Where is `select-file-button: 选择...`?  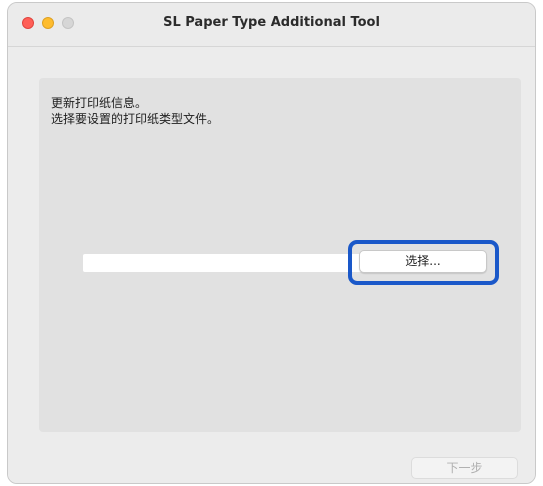 select-file-button: 选择... is located at coordinates (423, 261).